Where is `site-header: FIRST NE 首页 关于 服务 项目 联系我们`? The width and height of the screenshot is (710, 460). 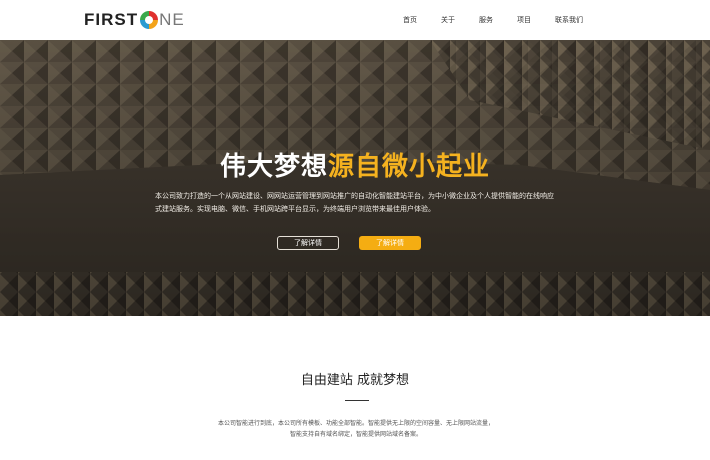
site-header: FIRST NE 首页 关于 服务 项目 联系我们 is located at coordinates (355, 20).